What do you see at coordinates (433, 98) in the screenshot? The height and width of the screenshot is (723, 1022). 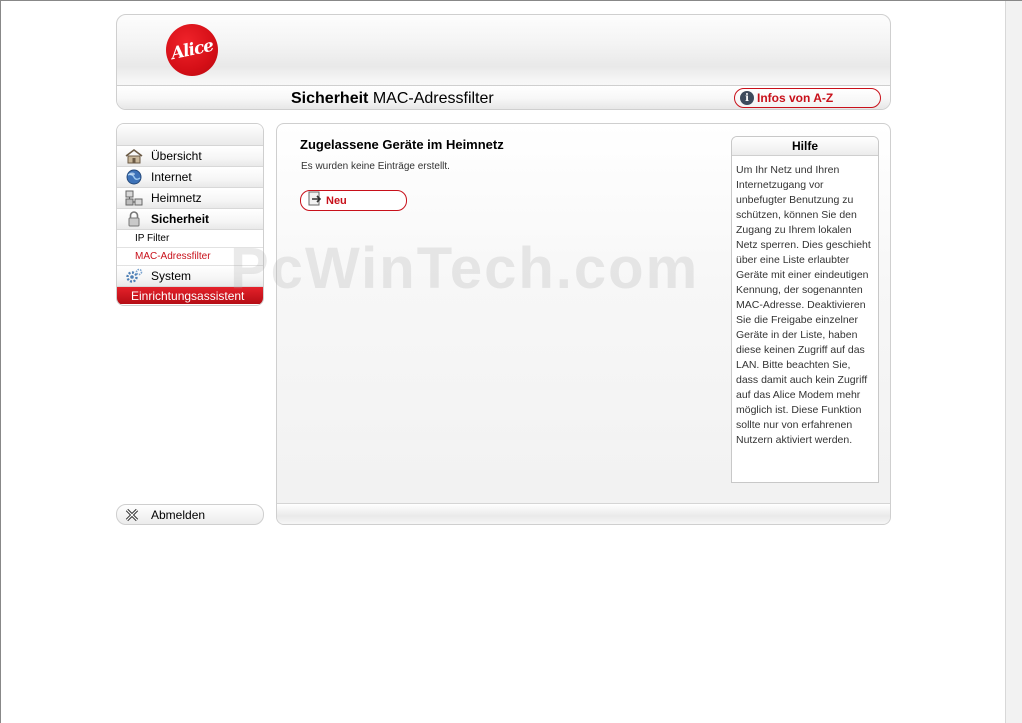 I see `page-title-page: MAC-Adressfilter` at bounding box center [433, 98].